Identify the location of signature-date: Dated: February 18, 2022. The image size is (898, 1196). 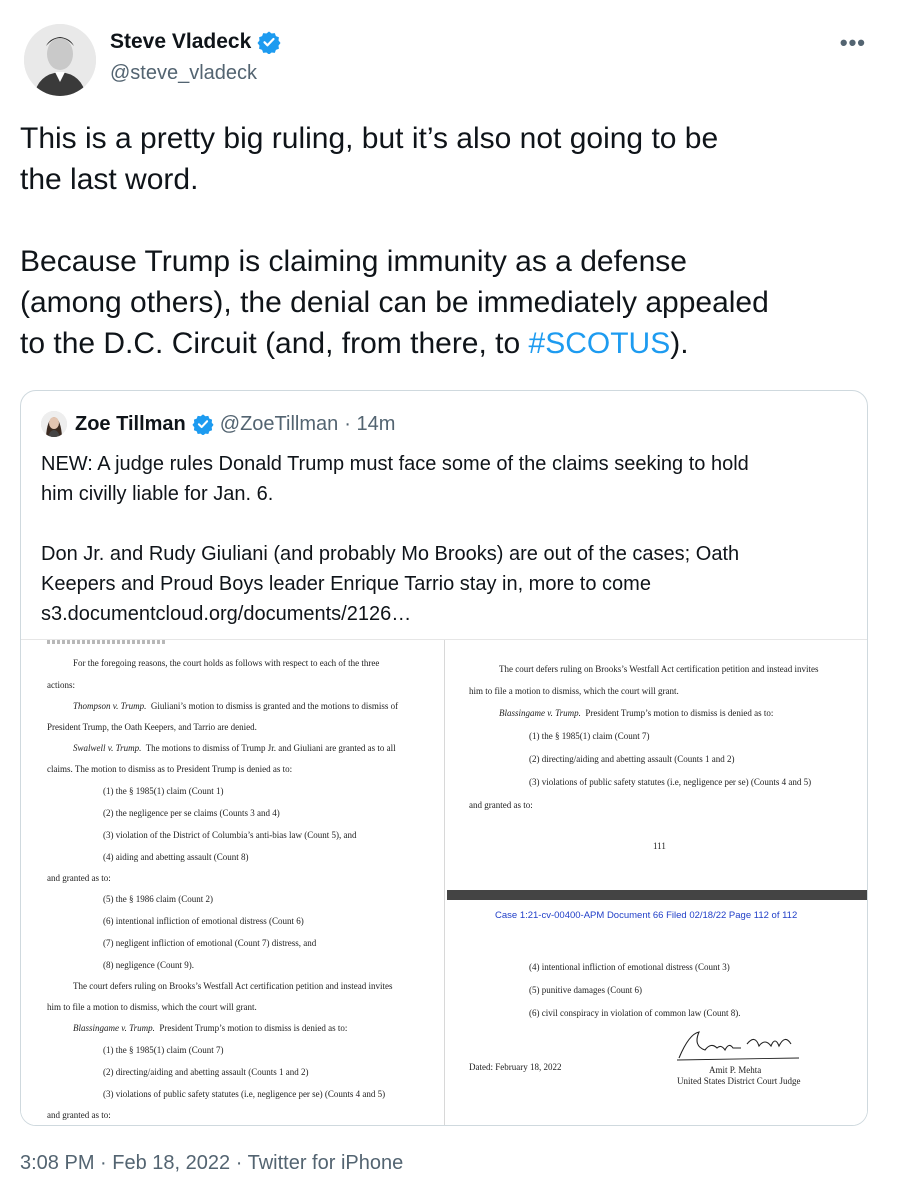
(515, 1067).